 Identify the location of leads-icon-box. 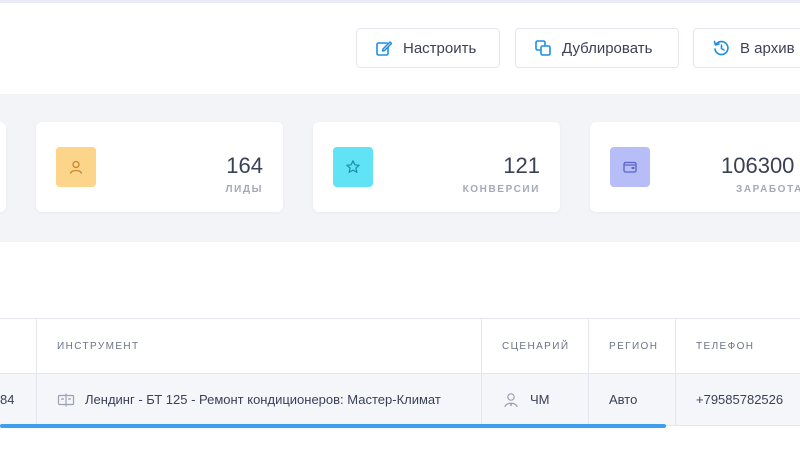
(76, 167).